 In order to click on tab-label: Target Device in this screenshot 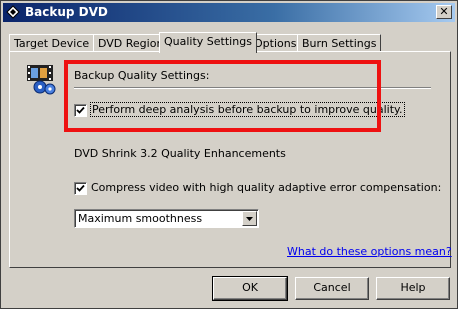, I will do `click(52, 43)`.